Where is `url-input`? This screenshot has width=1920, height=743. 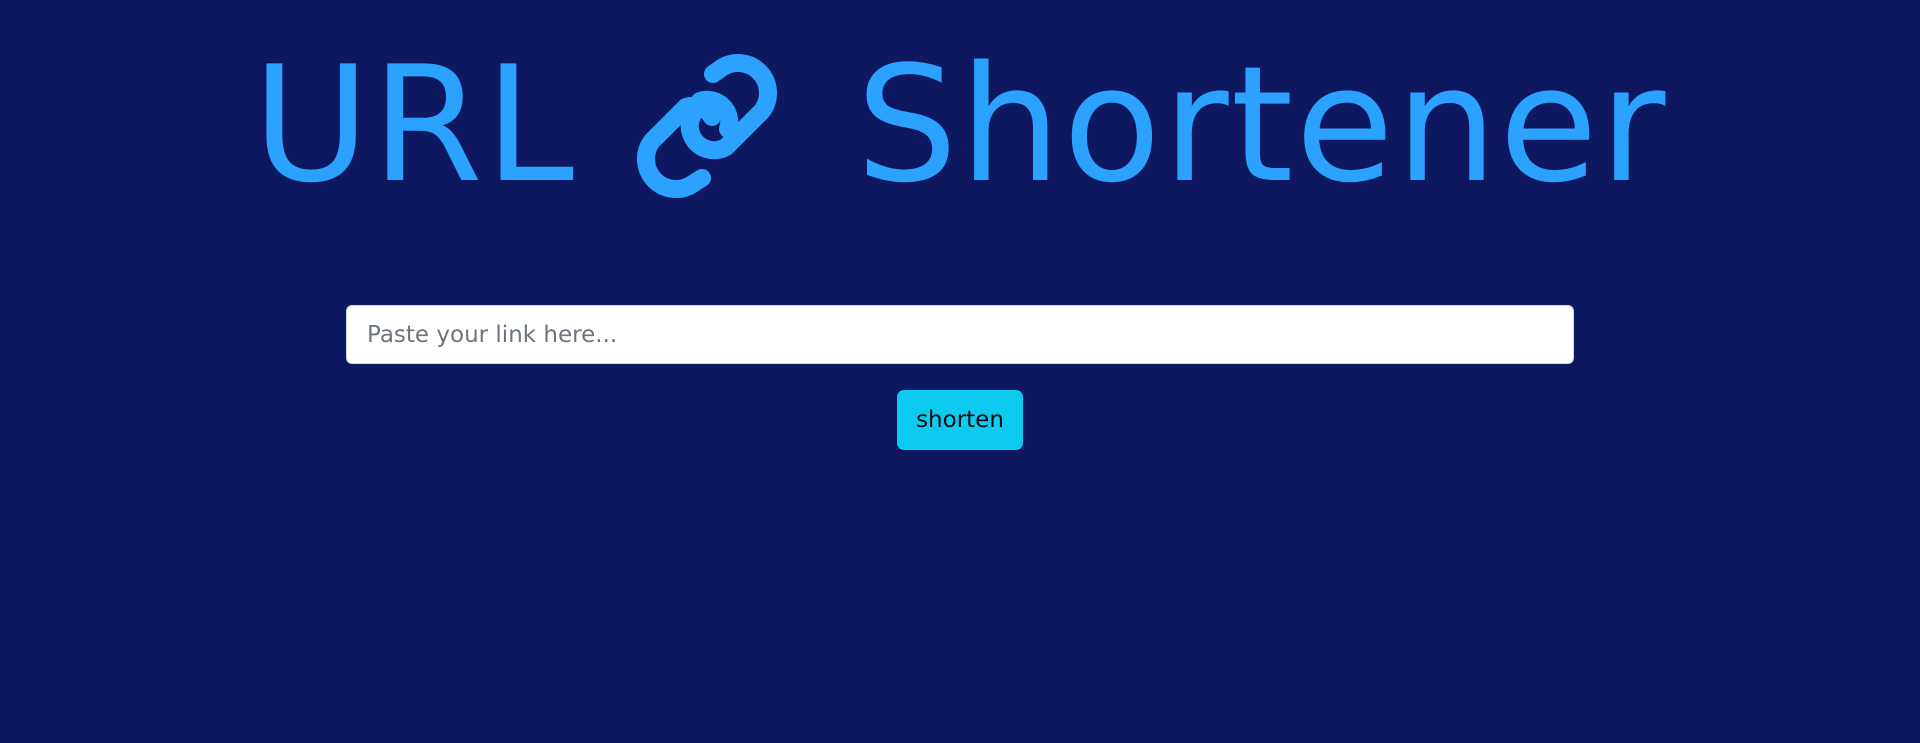
url-input is located at coordinates (960, 334).